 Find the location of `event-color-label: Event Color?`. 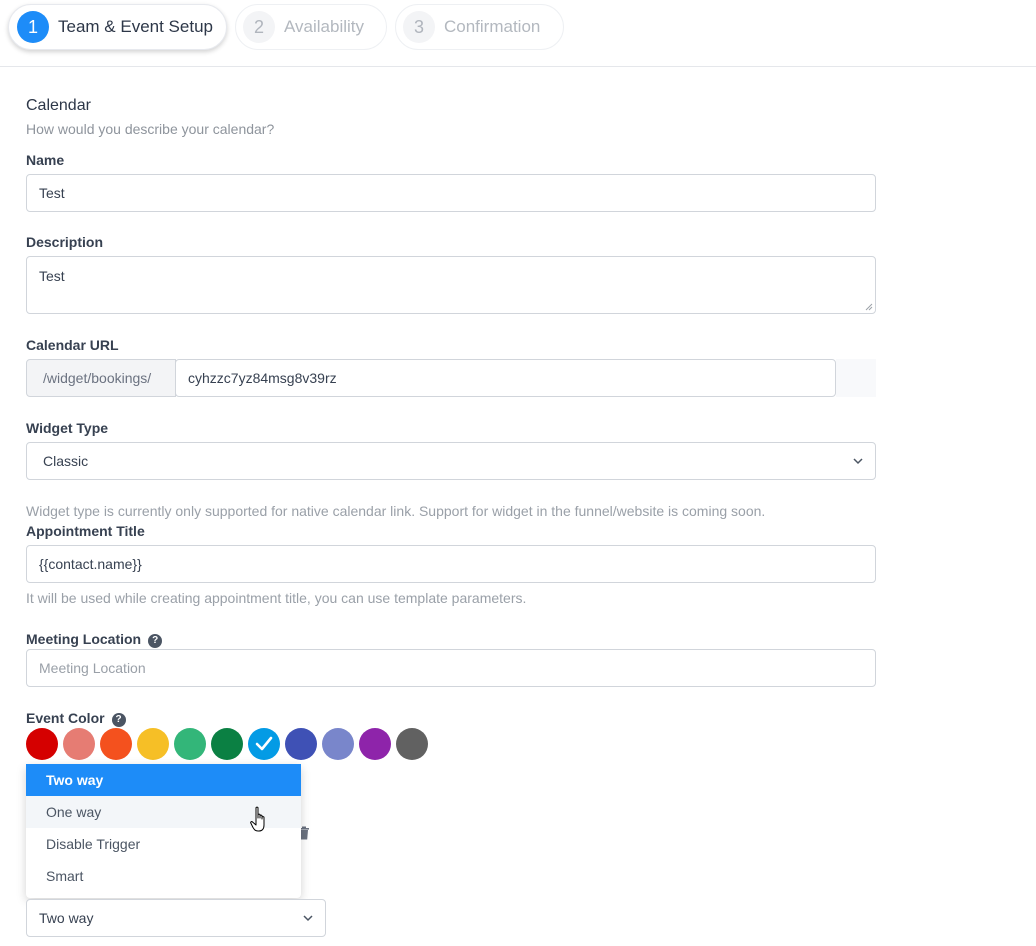

event-color-label: Event Color? is located at coordinates (76, 718).